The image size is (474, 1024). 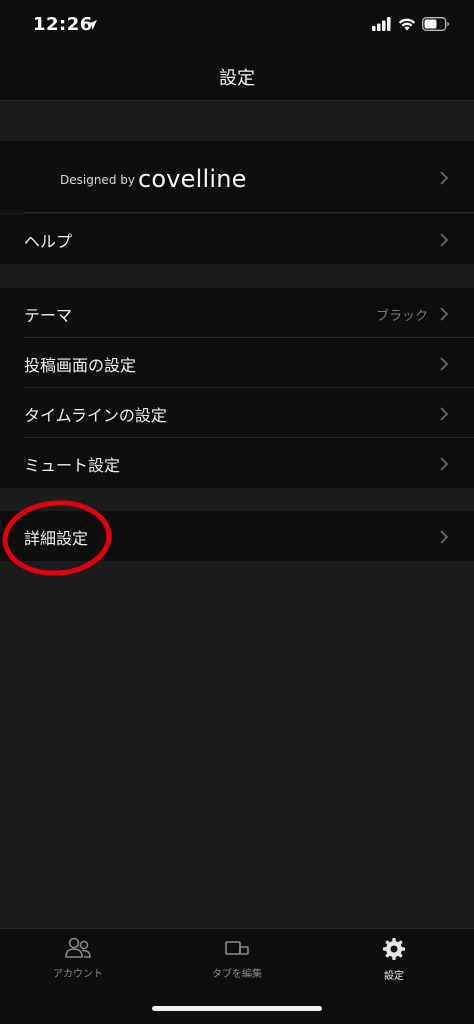 I want to click on theme-label: テーマ, so click(x=48, y=315).